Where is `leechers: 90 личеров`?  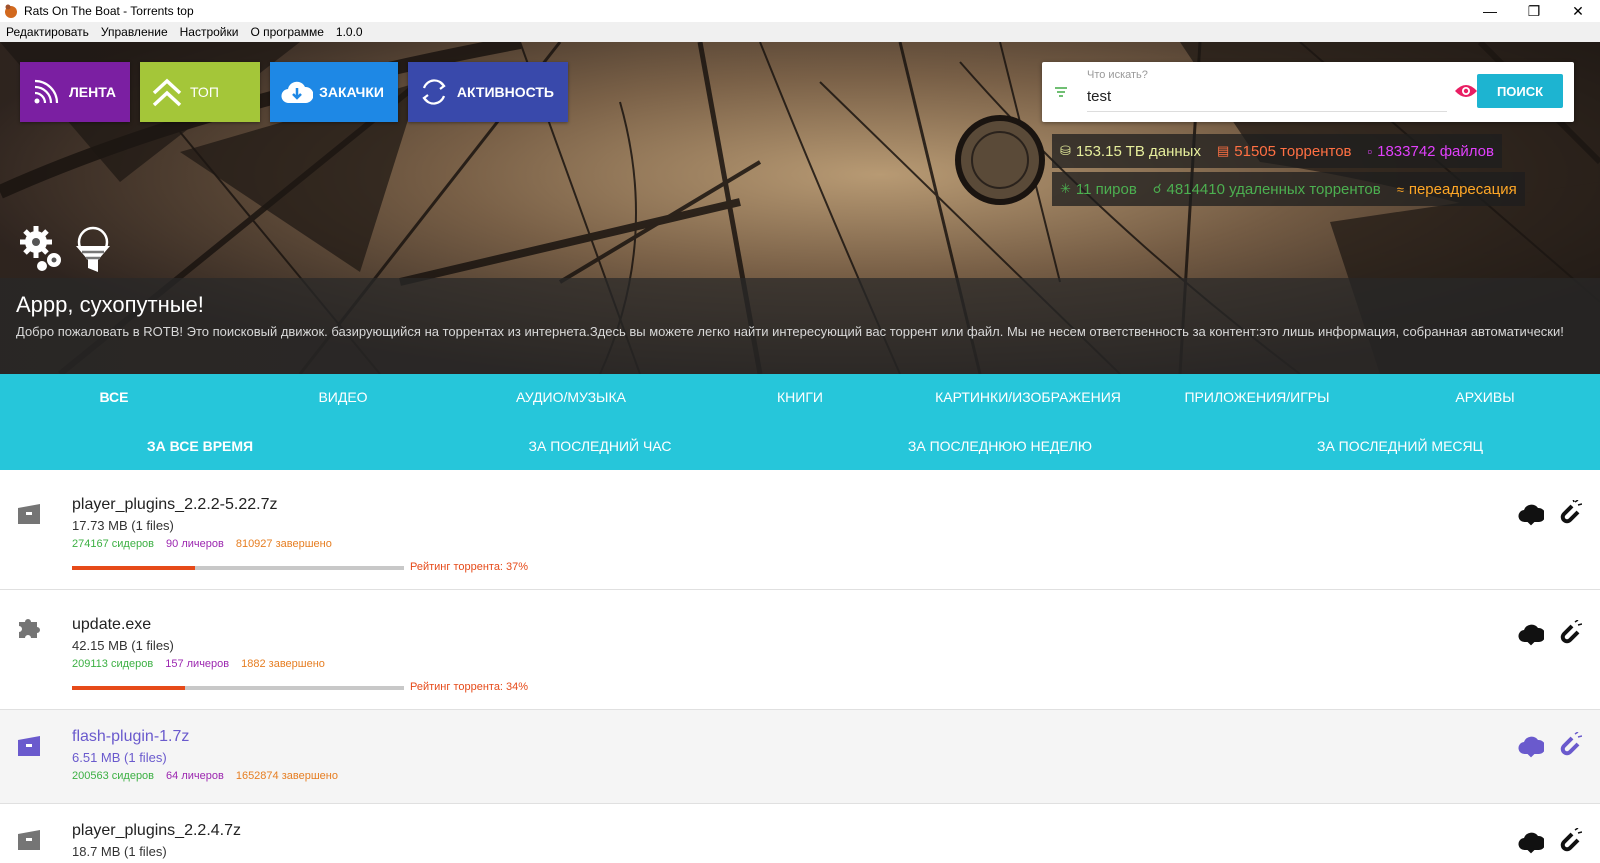
leechers: 90 личеров is located at coordinates (195, 544).